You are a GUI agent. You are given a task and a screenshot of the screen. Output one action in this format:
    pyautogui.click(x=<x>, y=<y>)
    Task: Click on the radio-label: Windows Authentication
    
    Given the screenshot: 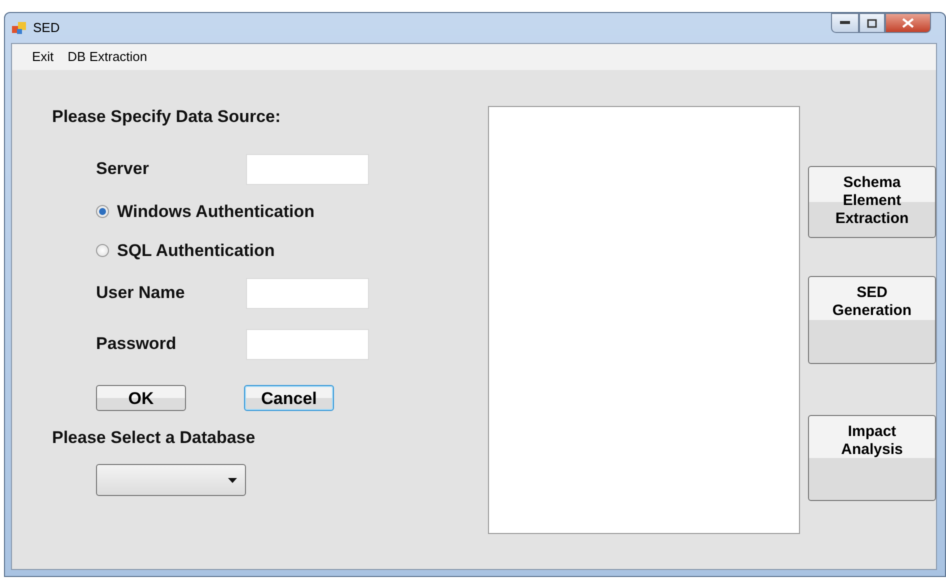 What is the action you would take?
    pyautogui.click(x=216, y=211)
    